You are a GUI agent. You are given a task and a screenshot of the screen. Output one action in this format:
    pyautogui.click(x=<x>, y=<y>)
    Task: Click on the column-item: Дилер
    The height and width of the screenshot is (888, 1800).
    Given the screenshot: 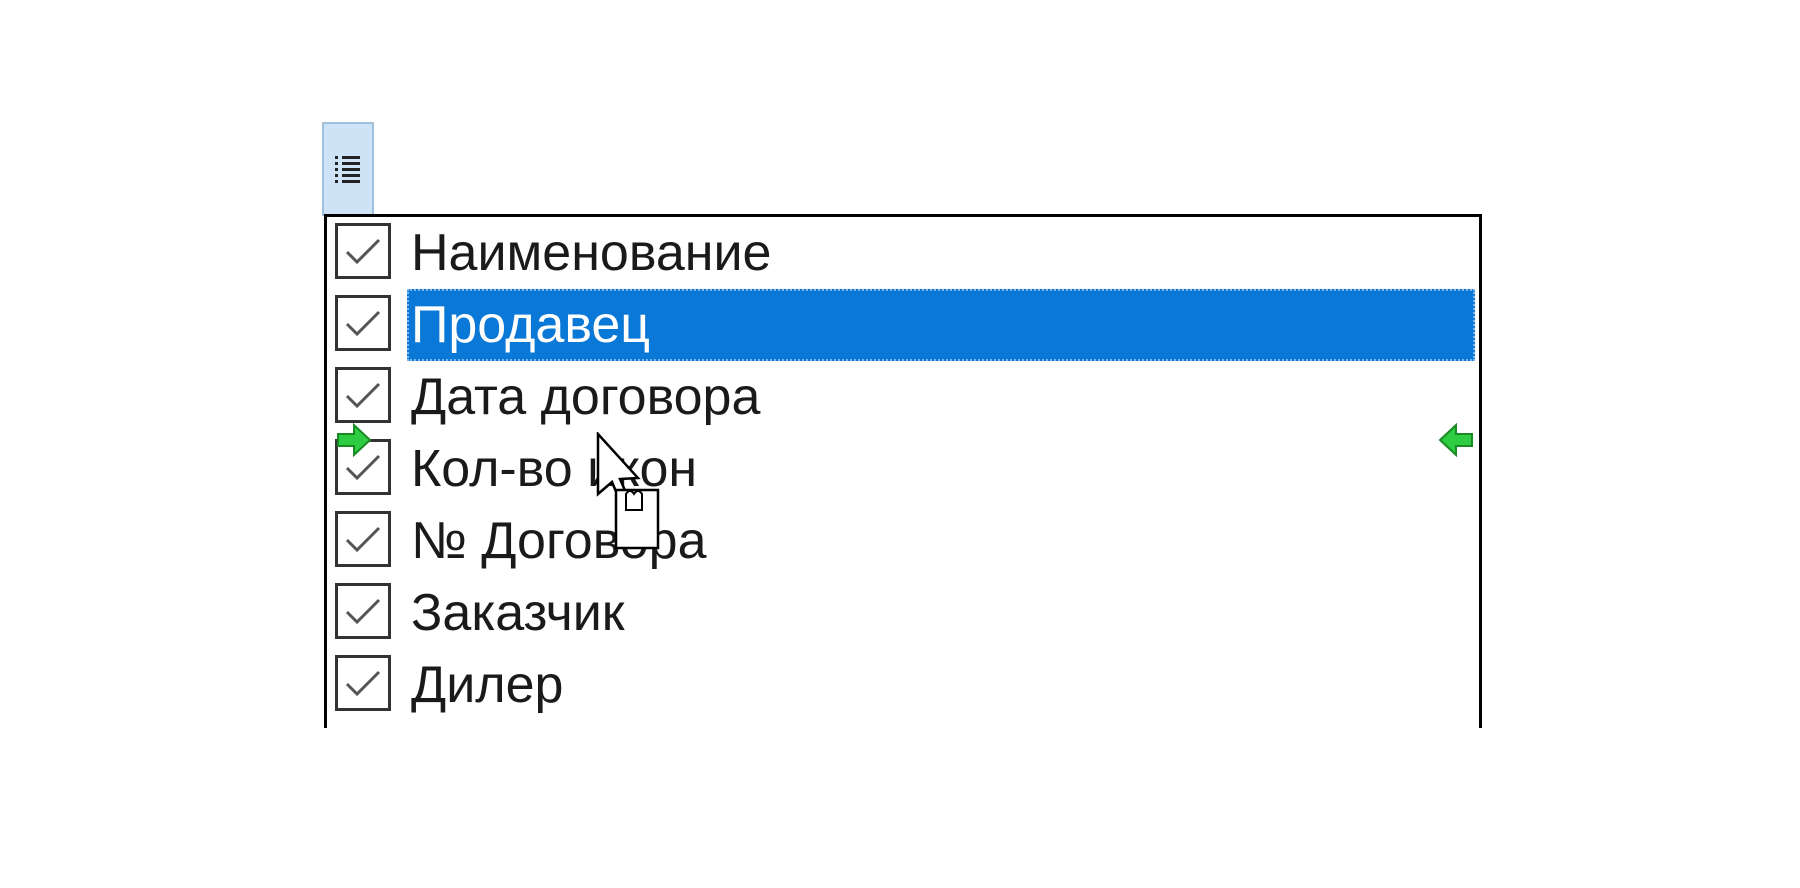 What is the action you would take?
    pyautogui.click(x=903, y=685)
    